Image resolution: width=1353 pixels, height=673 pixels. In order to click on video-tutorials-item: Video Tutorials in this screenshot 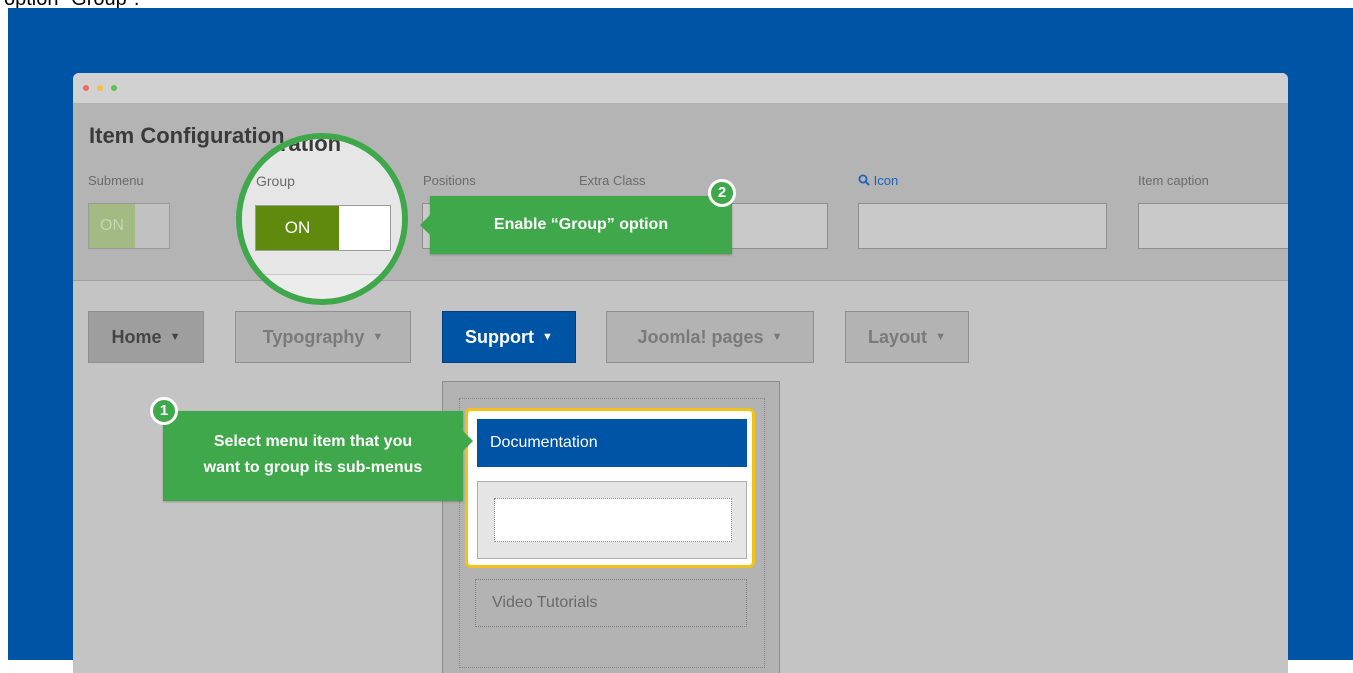, I will do `click(611, 603)`.